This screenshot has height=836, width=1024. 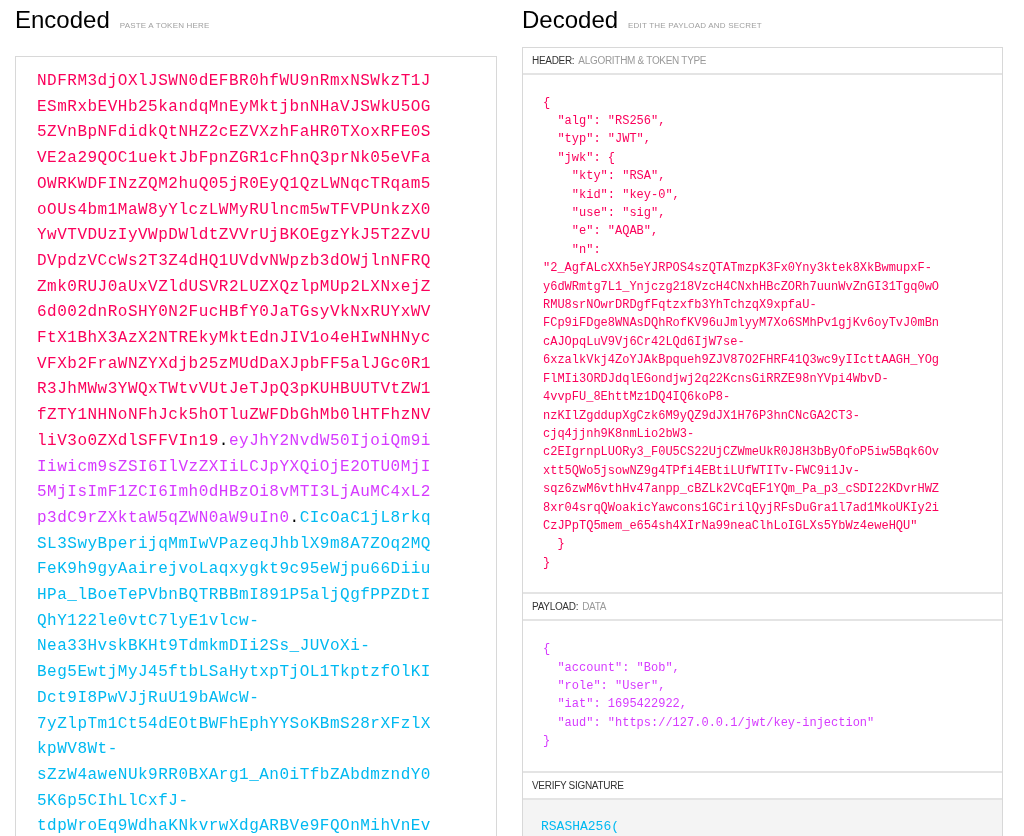 What do you see at coordinates (594, 607) in the screenshot?
I see `section-sublabel: DATA` at bounding box center [594, 607].